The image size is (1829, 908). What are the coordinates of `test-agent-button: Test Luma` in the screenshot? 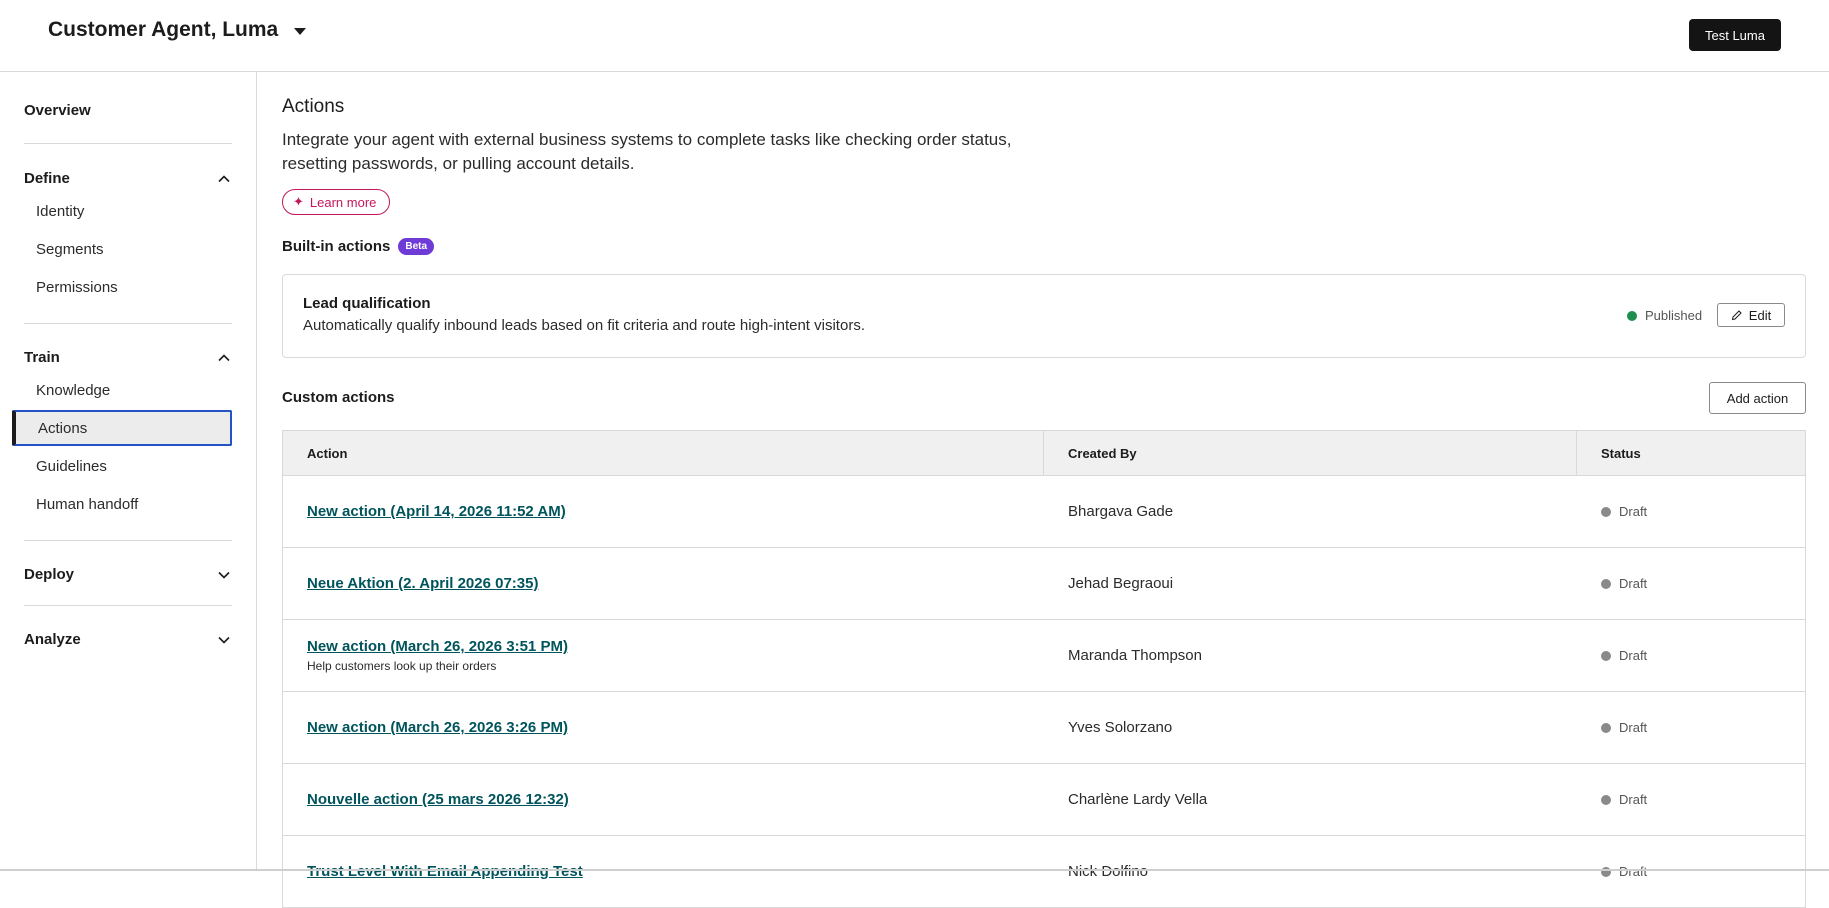 It's located at (1735, 35).